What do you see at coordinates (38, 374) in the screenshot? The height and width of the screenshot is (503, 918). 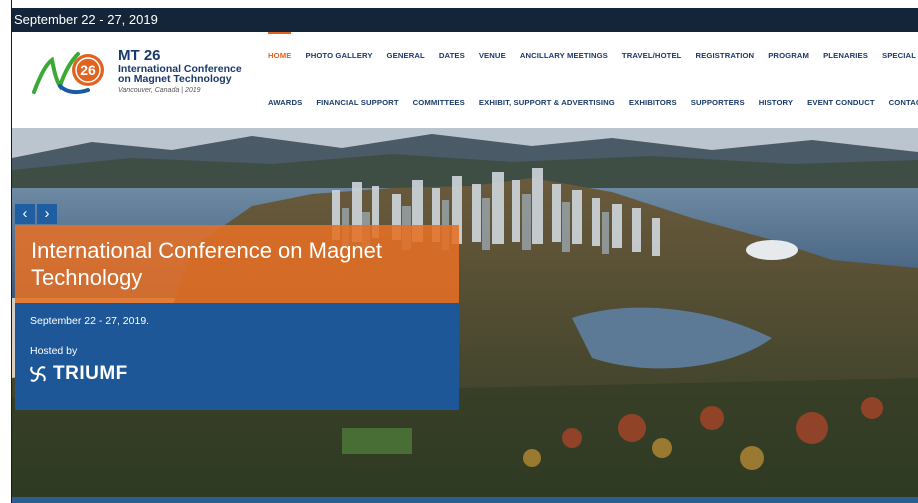 I see `triumf-pinwheel-icon` at bounding box center [38, 374].